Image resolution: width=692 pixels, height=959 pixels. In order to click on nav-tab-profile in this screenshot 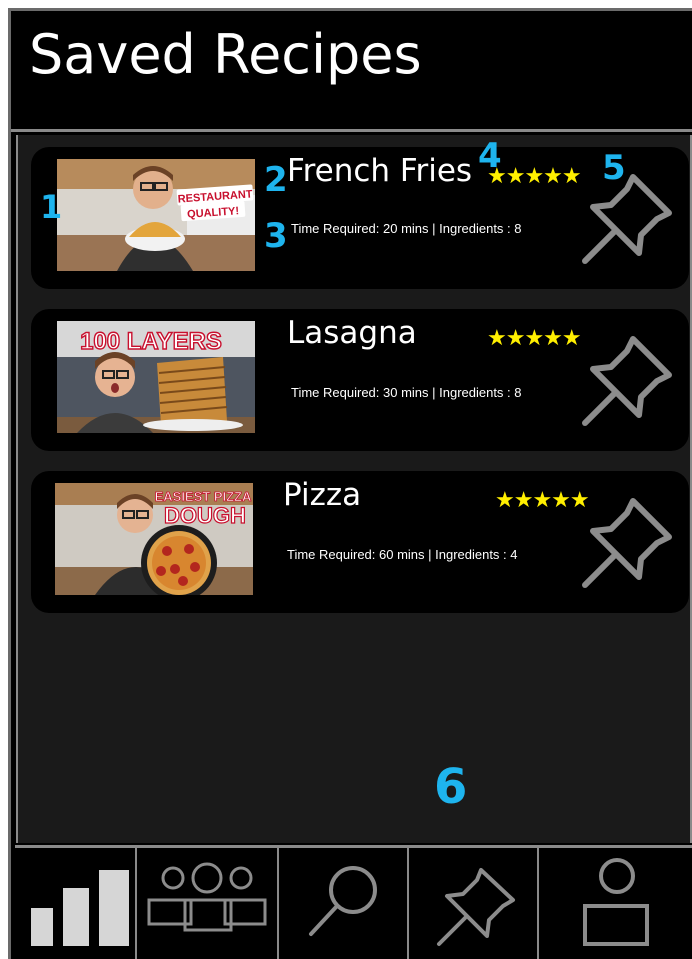, I will do `click(615, 903)`.